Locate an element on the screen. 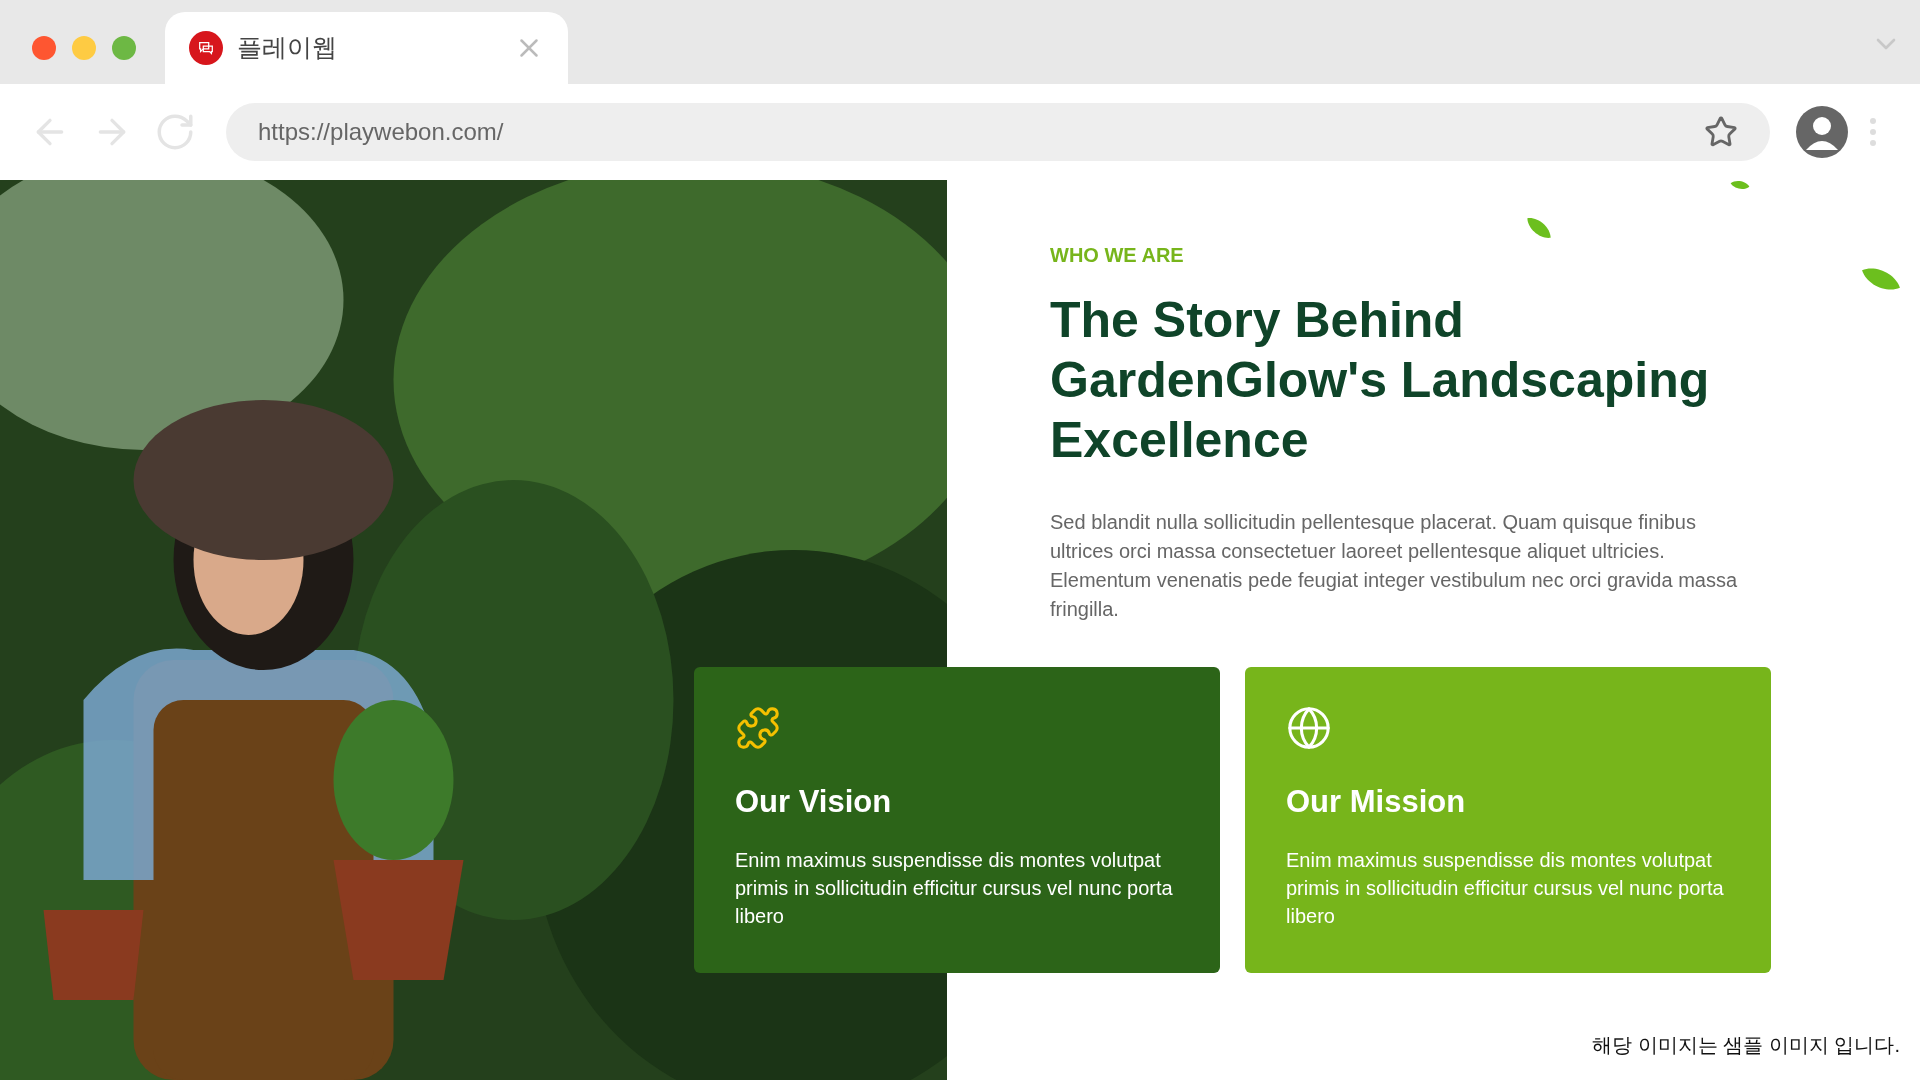  sample-image-note: 해당 이미지는 샘플 이미지 입니다. is located at coordinates (1746, 1045).